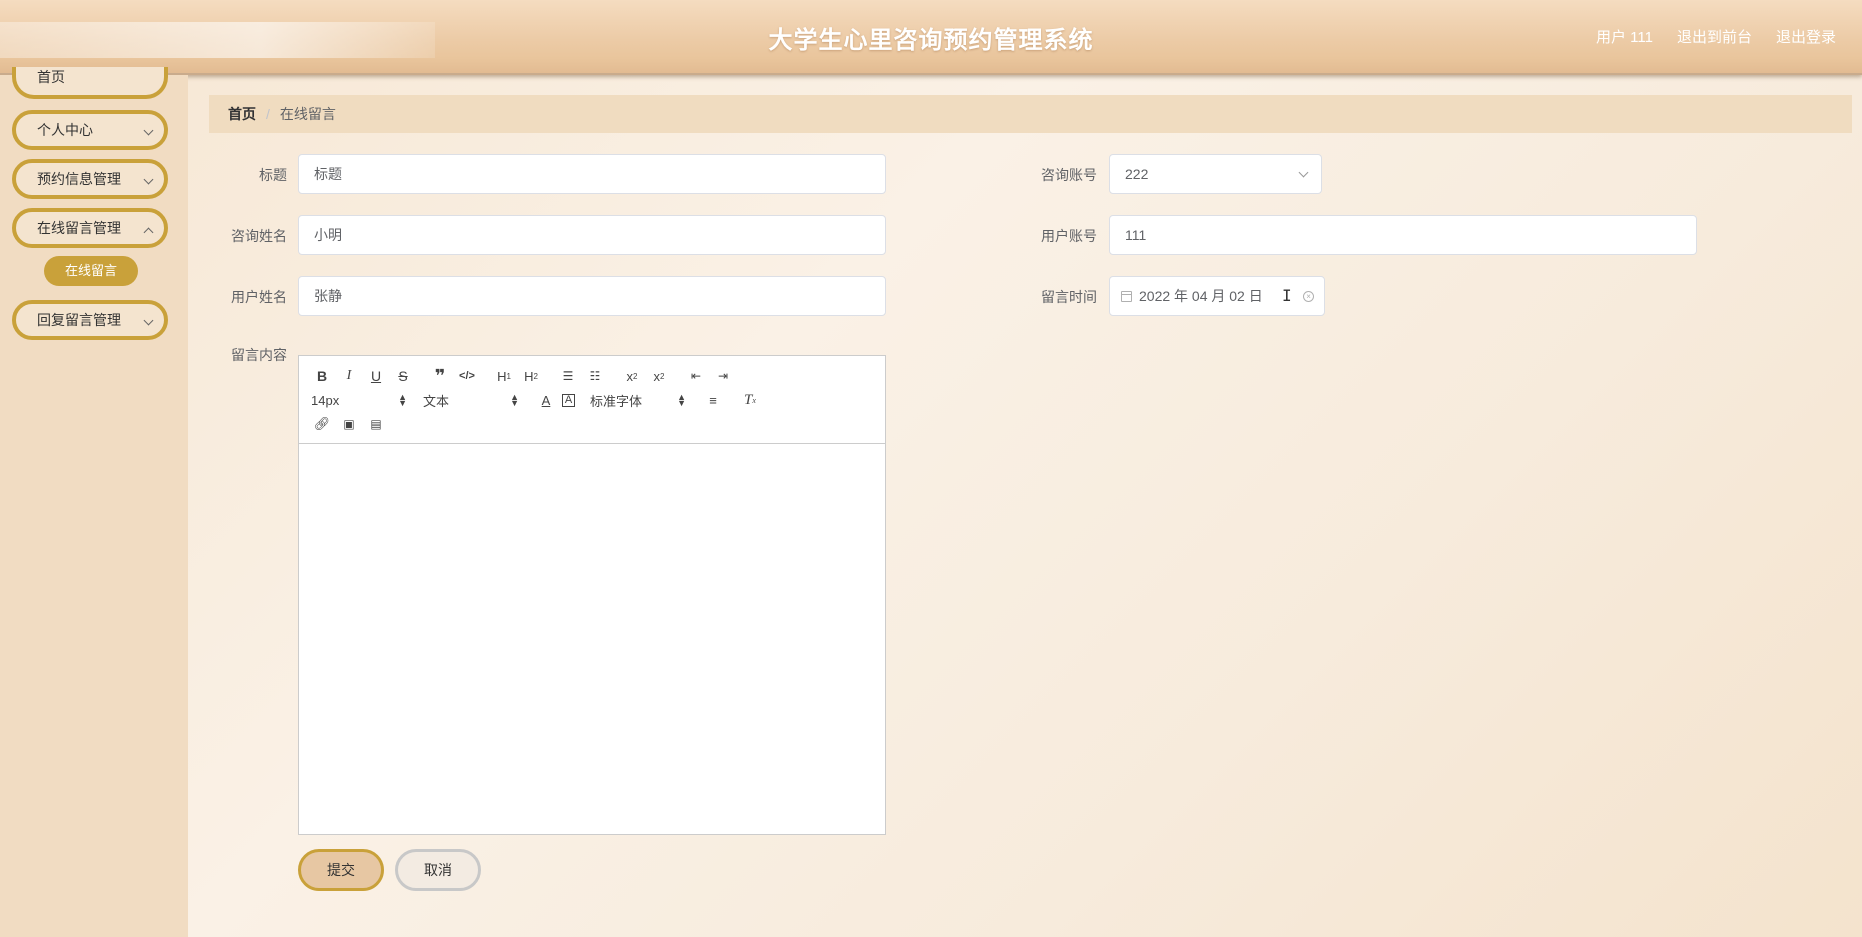  What do you see at coordinates (359, 400) in the screenshot?
I see `font-size-select: 14px ▲ ▼` at bounding box center [359, 400].